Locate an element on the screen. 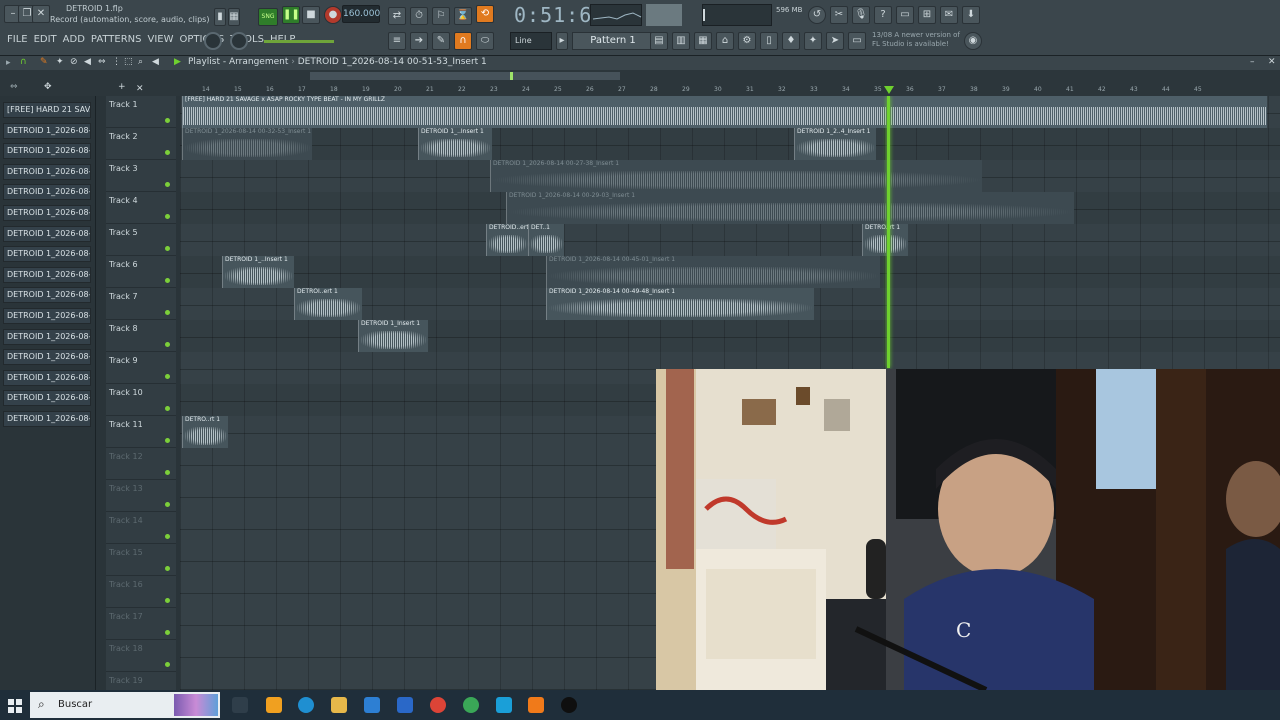  stop-button: ■ is located at coordinates (311, 15).